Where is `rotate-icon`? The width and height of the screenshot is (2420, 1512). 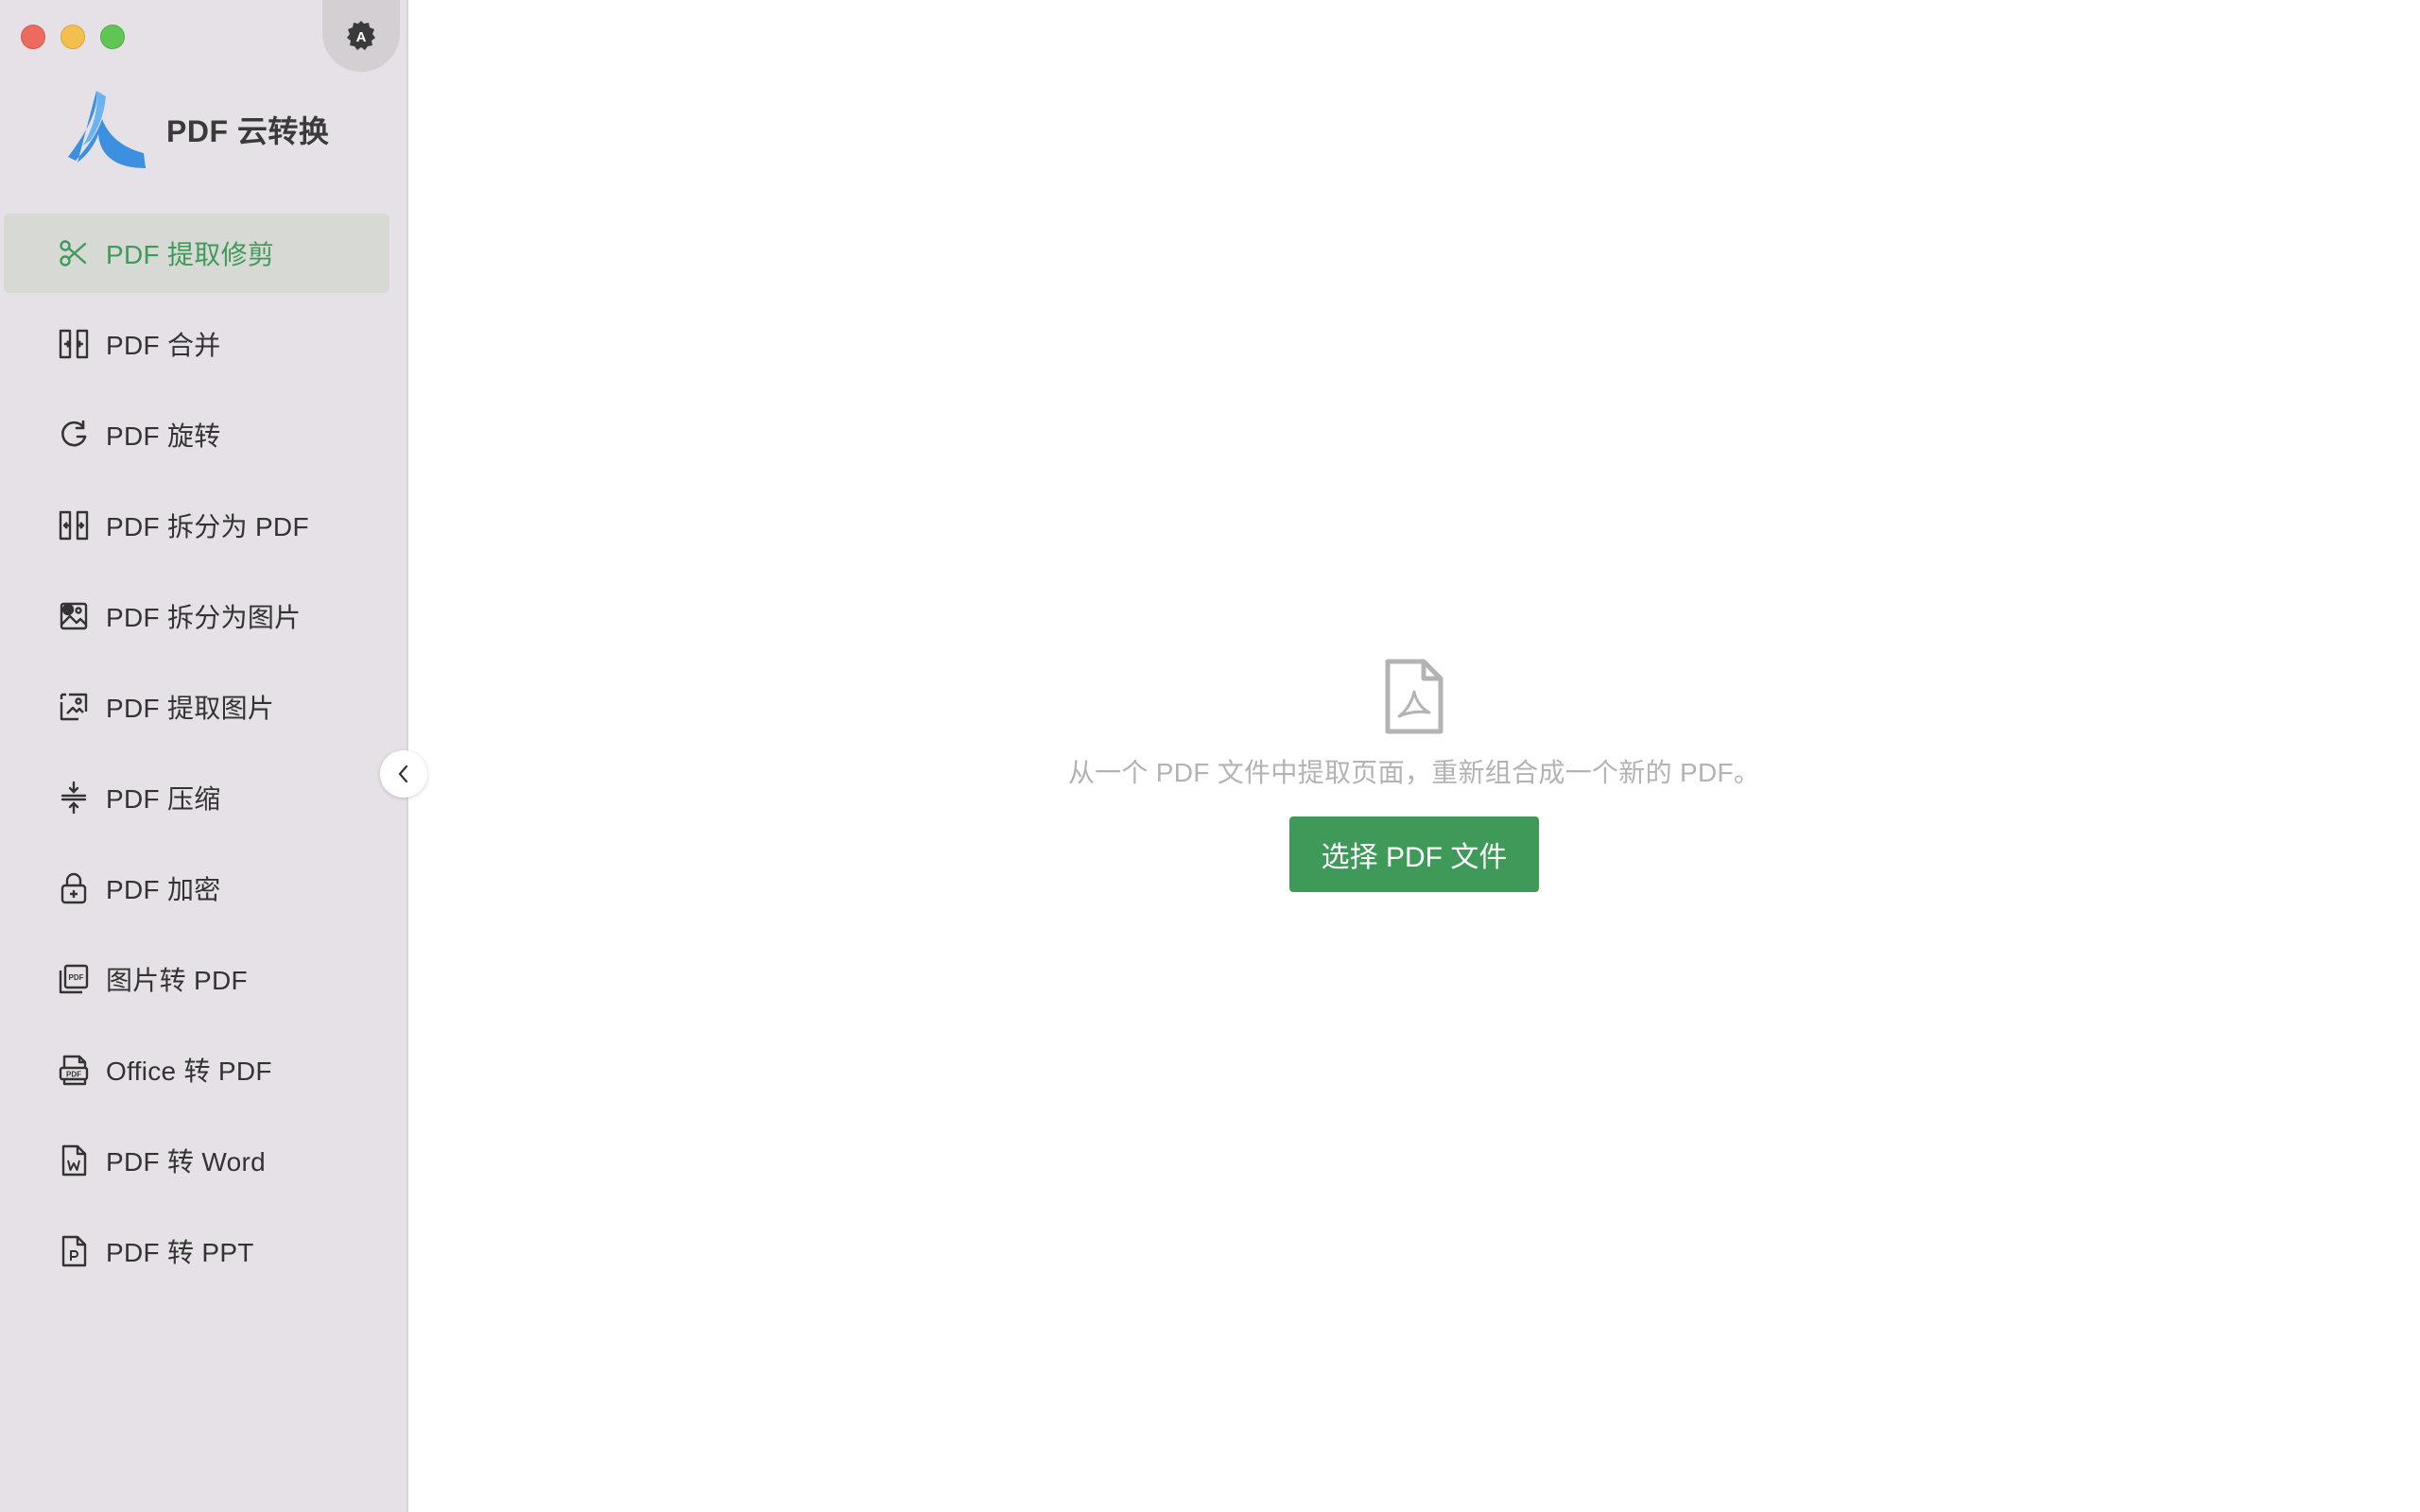
rotate-icon is located at coordinates (74, 435).